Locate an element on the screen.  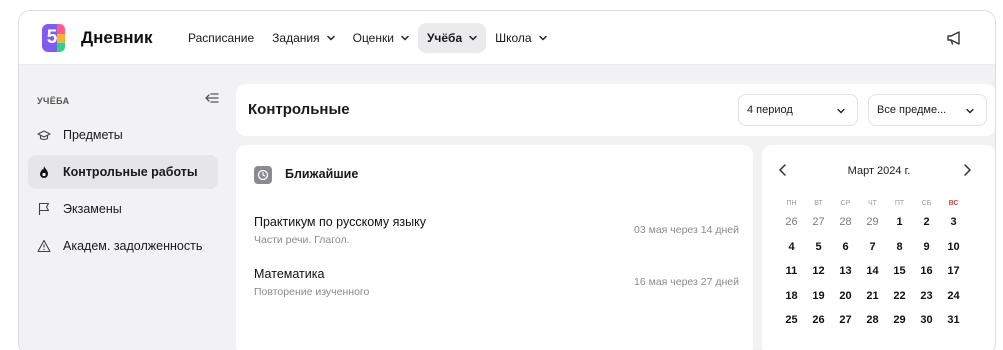
weekday-label: СР is located at coordinates (845, 203).